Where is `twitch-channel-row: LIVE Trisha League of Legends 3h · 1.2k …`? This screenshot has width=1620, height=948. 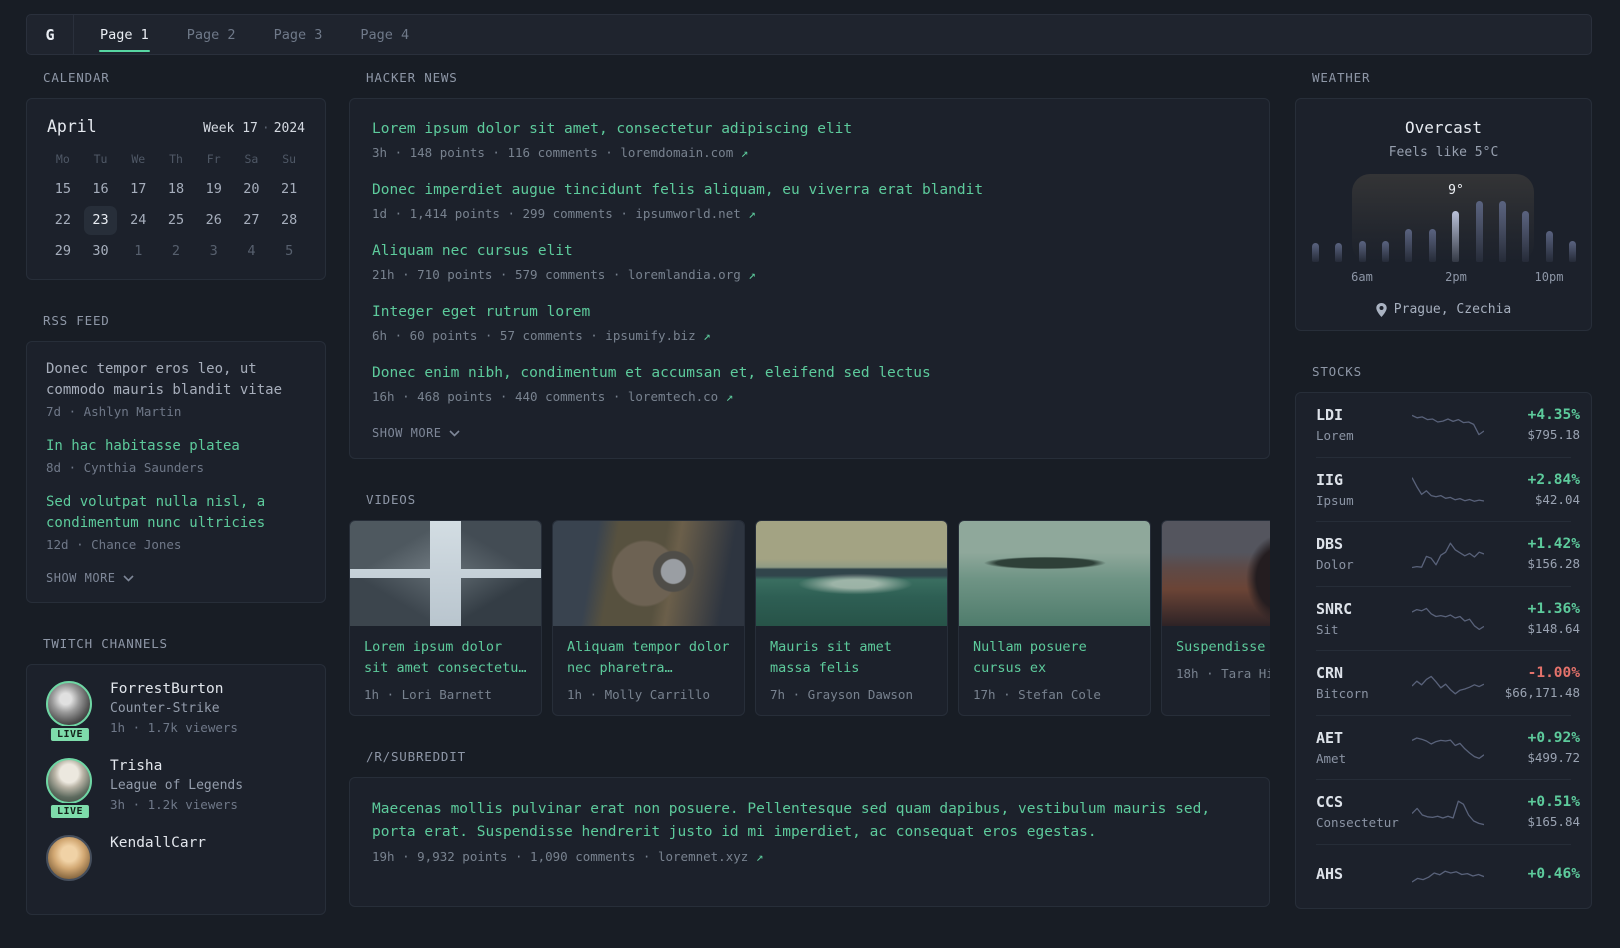
twitch-channel-row: LIVE Trisha League of Legends 3h · 1.2k … is located at coordinates (176, 789).